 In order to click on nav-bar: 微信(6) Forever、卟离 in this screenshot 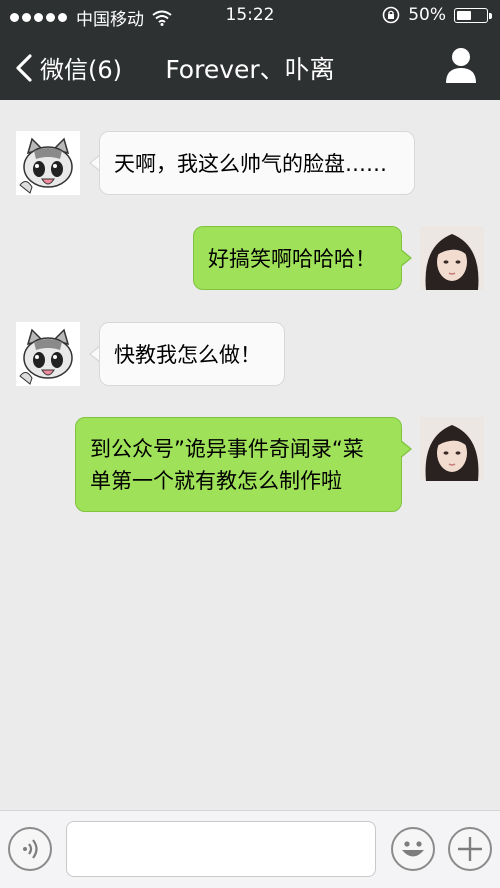, I will do `click(250, 66)`.